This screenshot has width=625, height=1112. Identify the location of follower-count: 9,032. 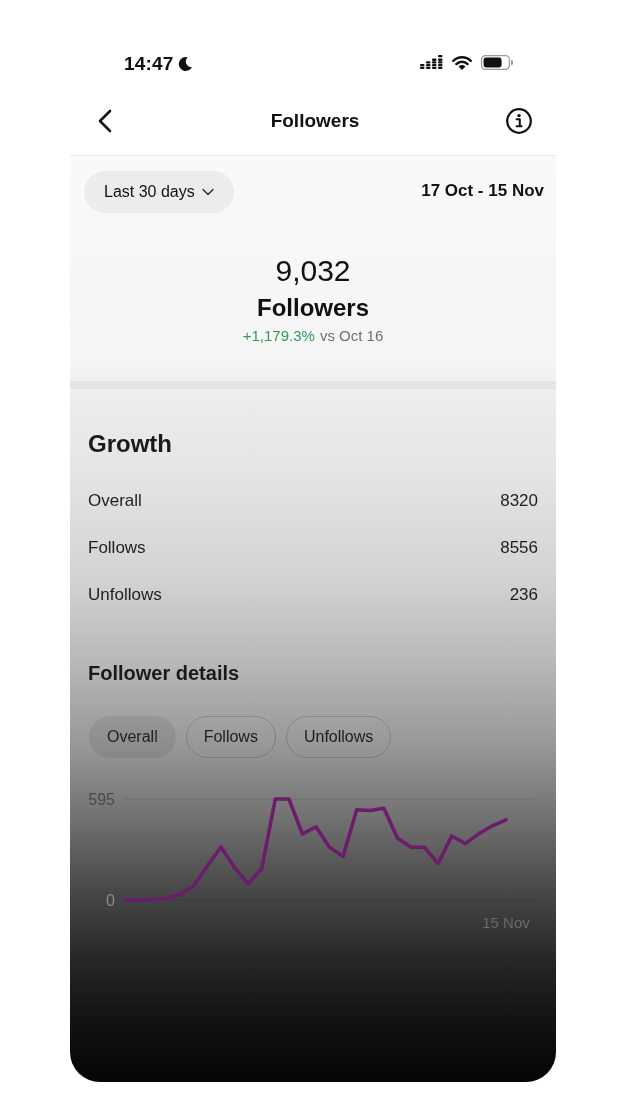
(313, 271).